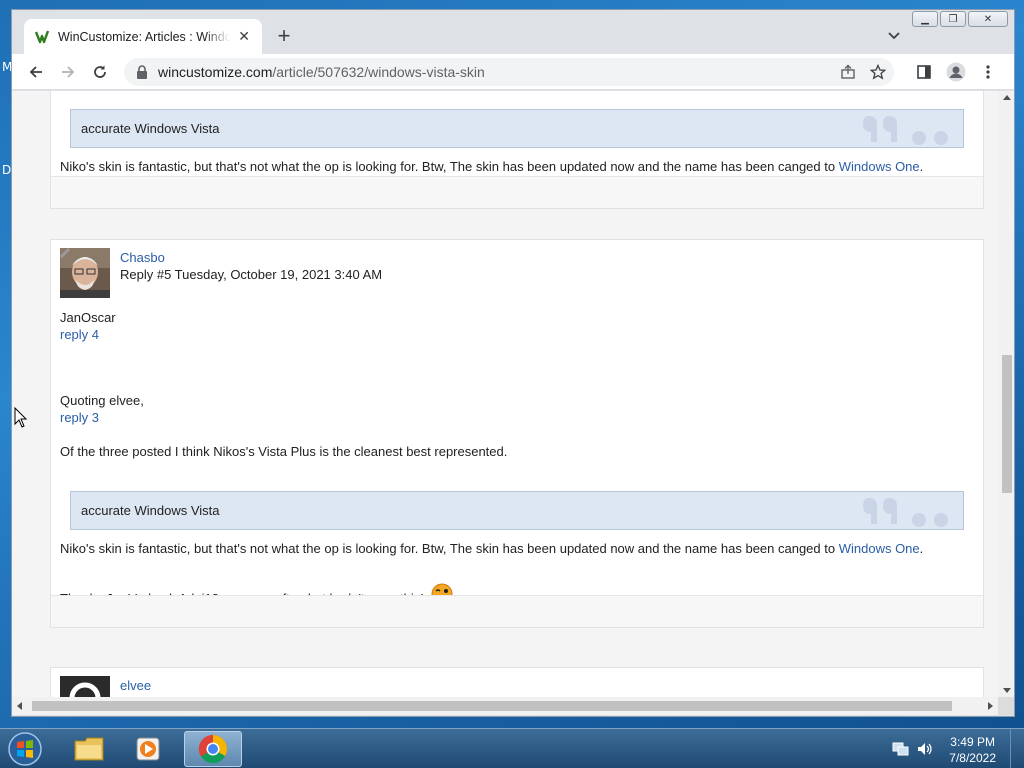 The image size is (1024, 768). Describe the element at coordinates (7, 170) in the screenshot. I see `desktop-icon-label: D` at that location.